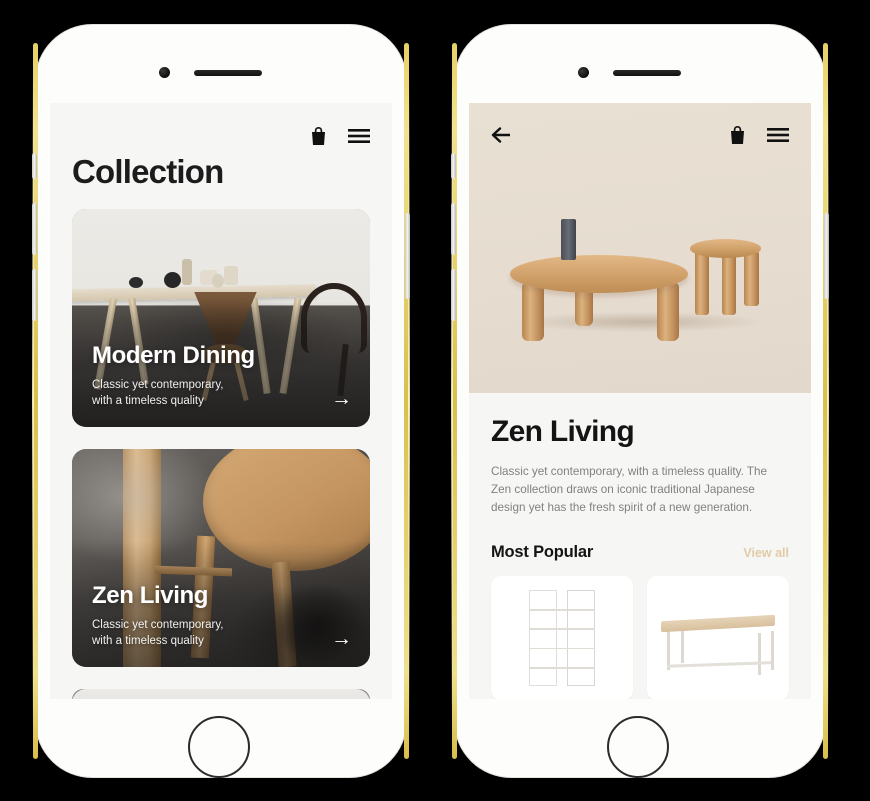 This screenshot has width=870, height=801. Describe the element at coordinates (640, 552) in the screenshot. I see `most-popular-section-header: Most Popular View all` at that location.